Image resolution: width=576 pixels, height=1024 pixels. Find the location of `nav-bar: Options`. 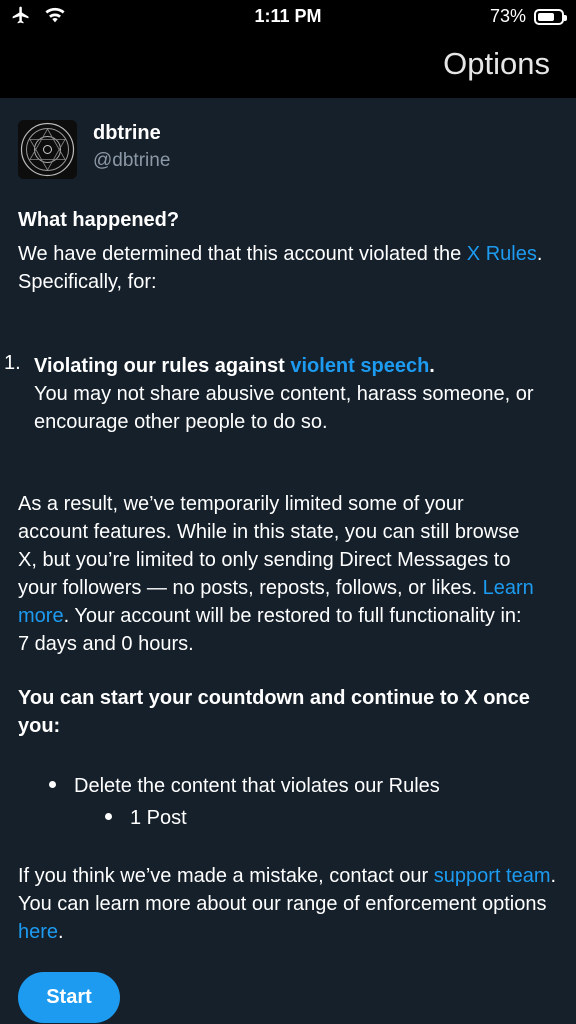

nav-bar: Options is located at coordinates (288, 66).